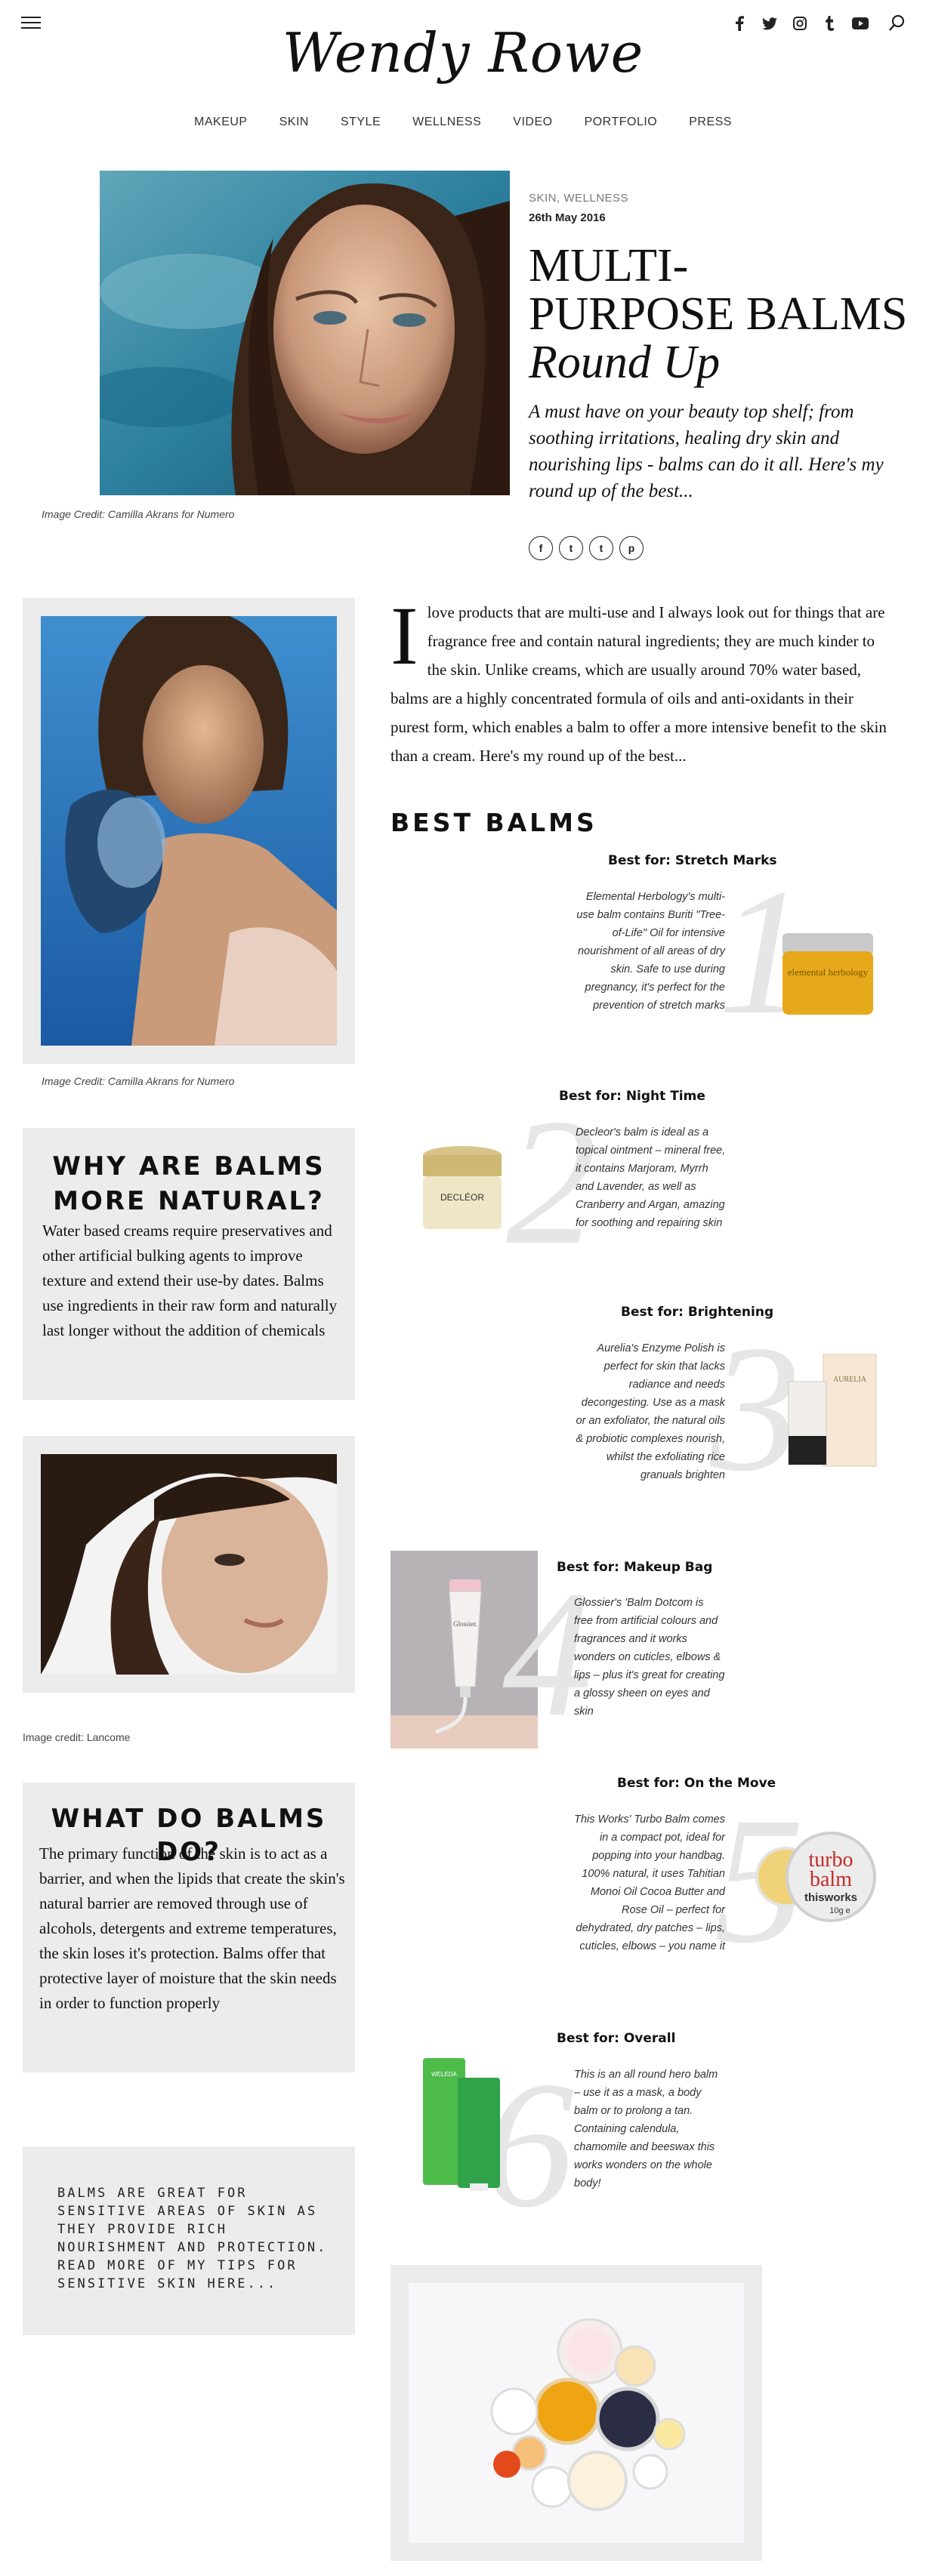 The image size is (926, 2576). What do you see at coordinates (833, 1411) in the screenshot?
I see `balm-product-3: AURELIA` at bounding box center [833, 1411].